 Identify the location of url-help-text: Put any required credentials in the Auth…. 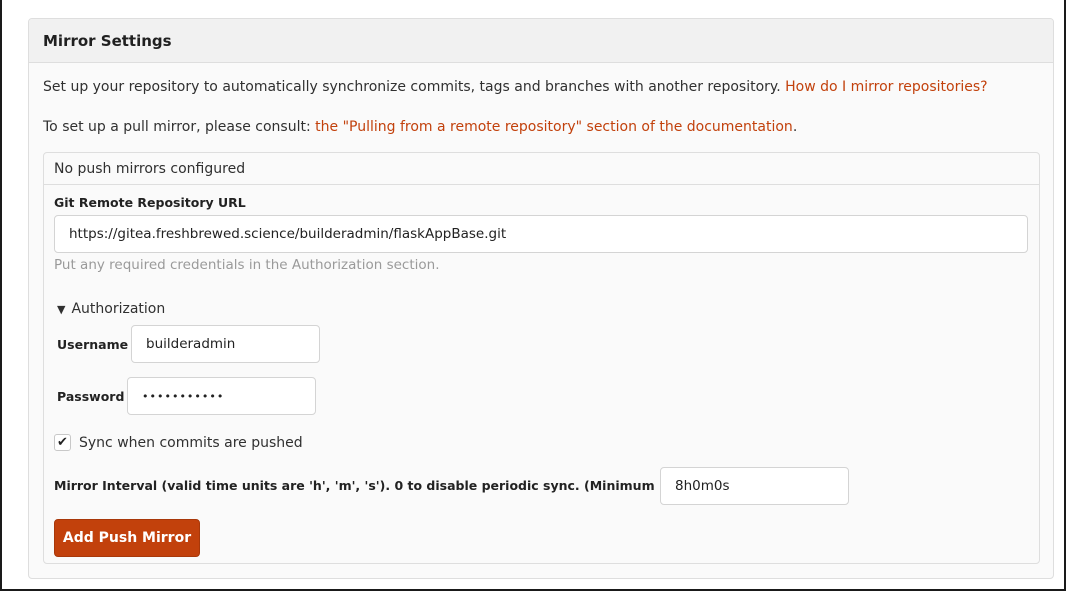
(247, 265).